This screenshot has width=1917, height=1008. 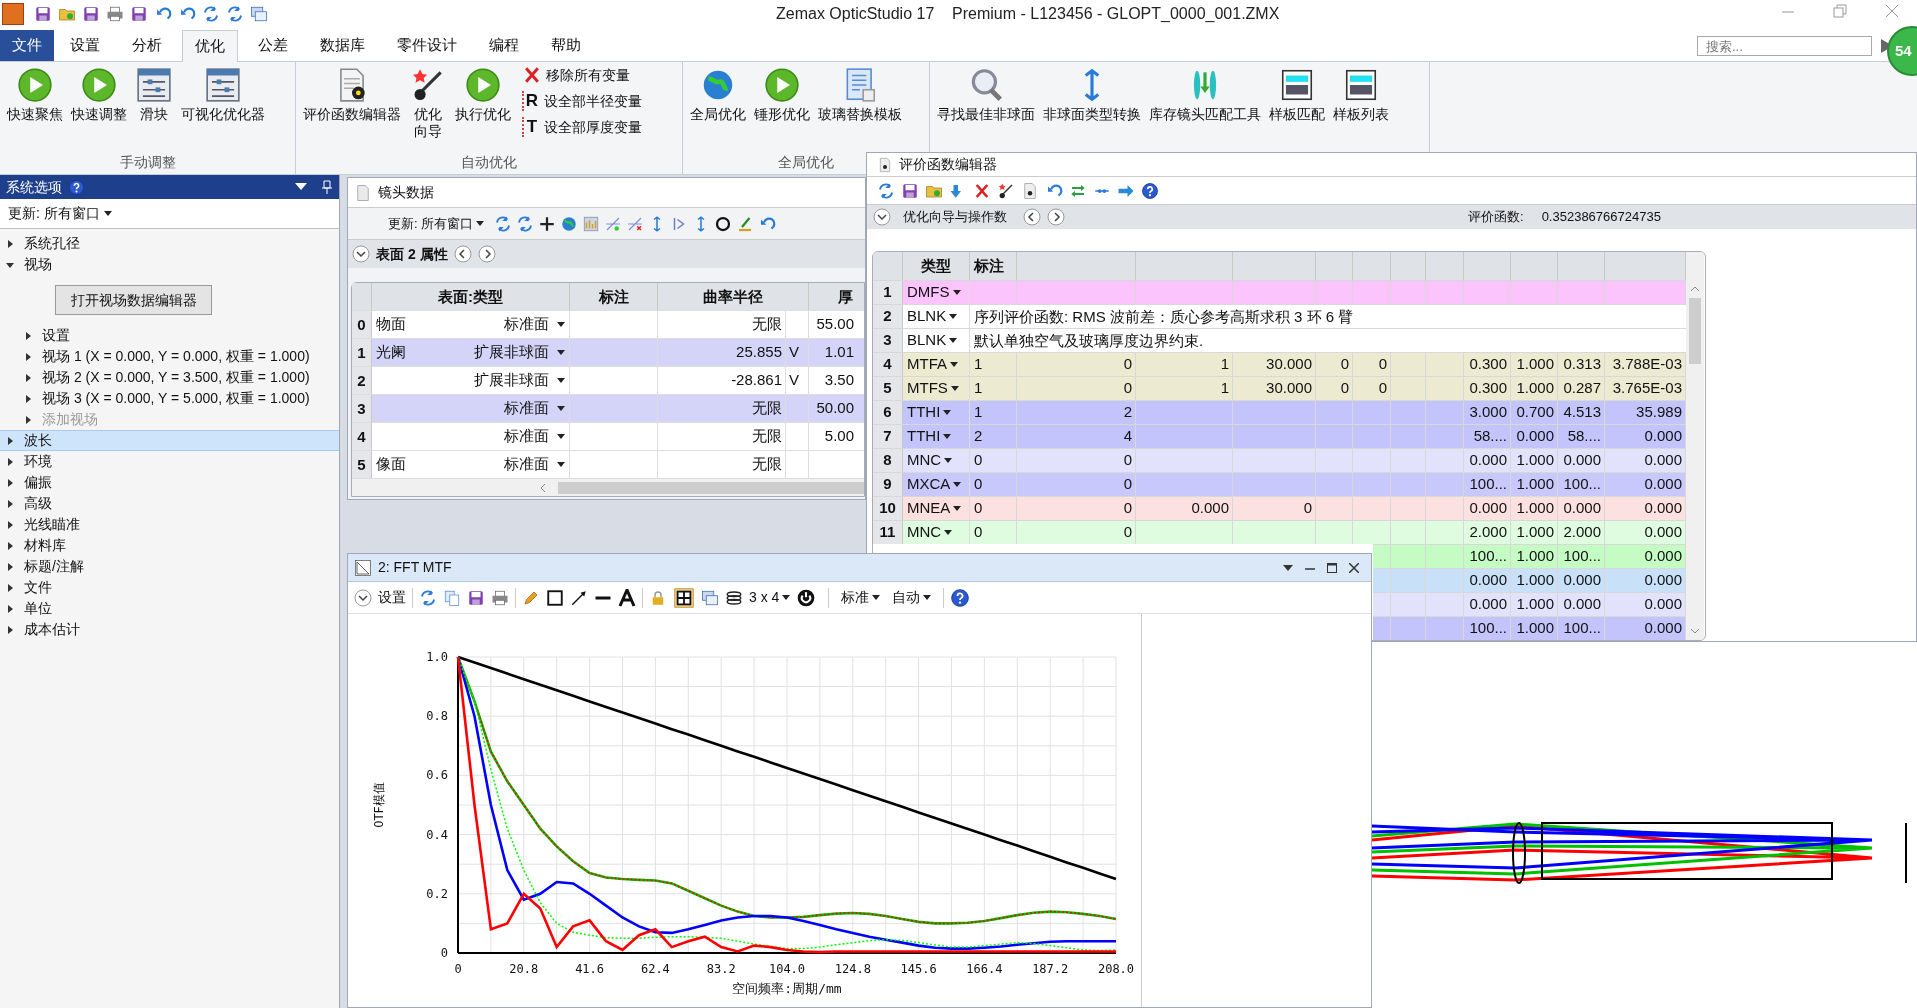 What do you see at coordinates (1127, 436) in the screenshot?
I see `table-cell-text: 4` at bounding box center [1127, 436].